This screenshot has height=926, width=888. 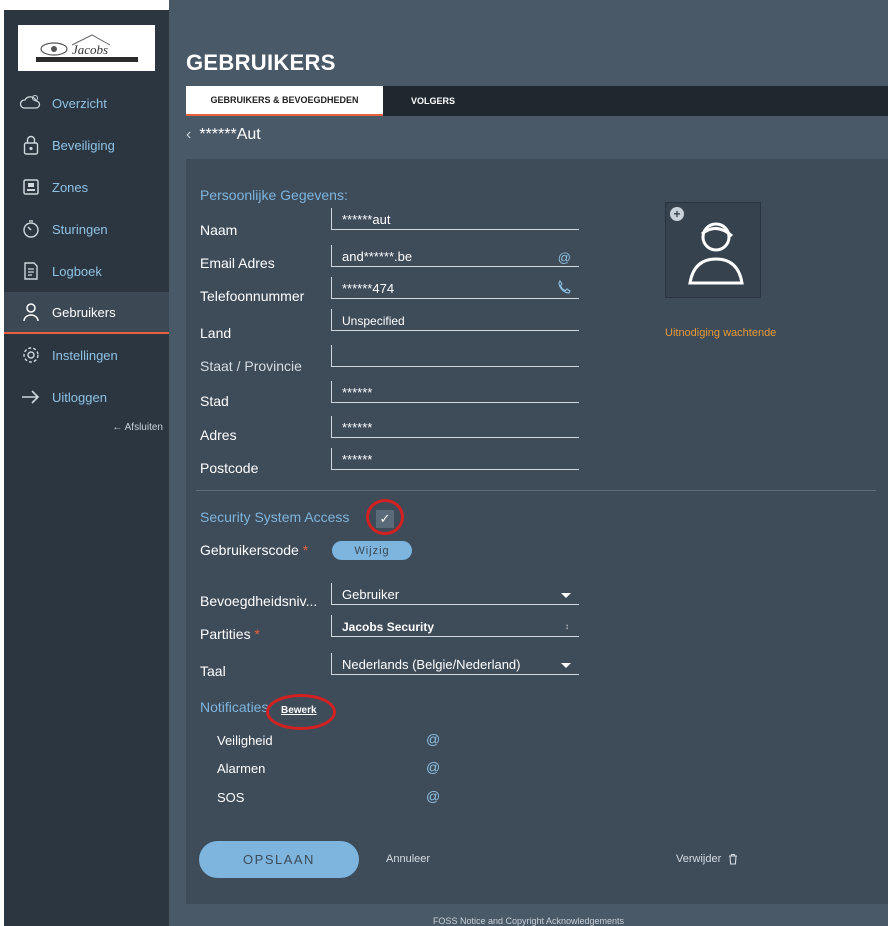 What do you see at coordinates (373, 321) in the screenshot?
I see `country-value: Unspecified` at bounding box center [373, 321].